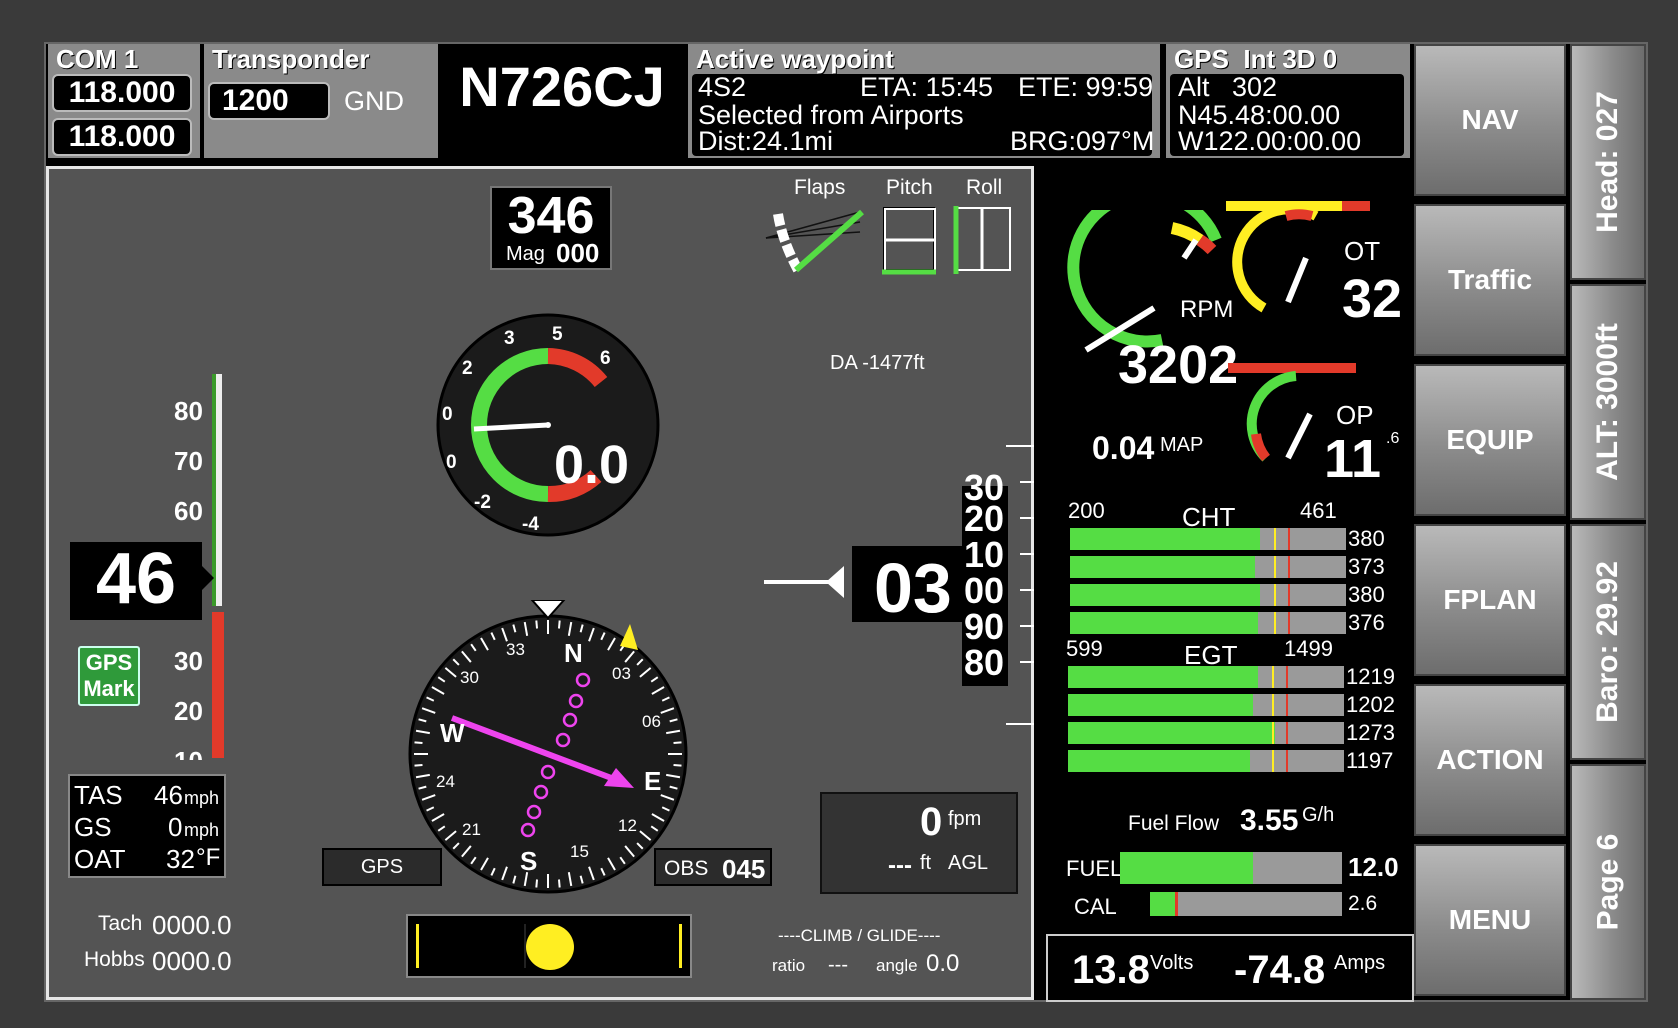 This screenshot has height=1028, width=1678. I want to click on baro-setting-tab: Baro: 29.92, so click(1608, 642).